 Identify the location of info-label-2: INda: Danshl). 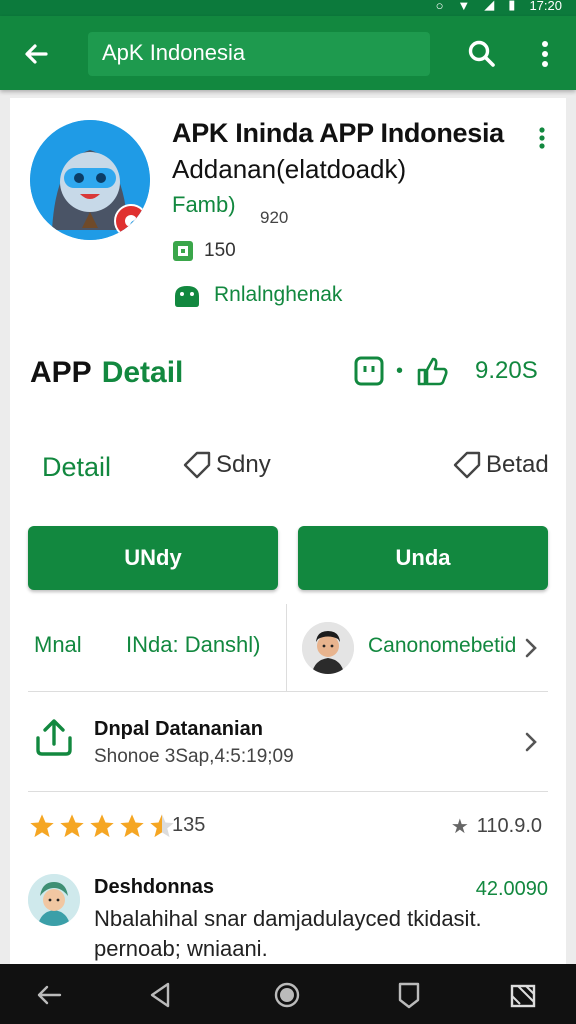
(193, 645).